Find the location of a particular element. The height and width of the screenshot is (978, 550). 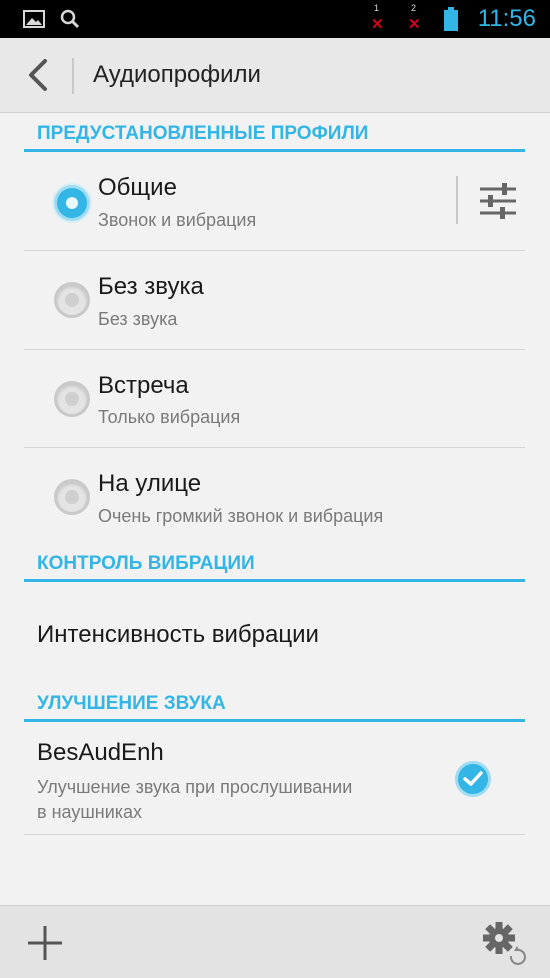

chevron-left-icon is located at coordinates (38, 75).